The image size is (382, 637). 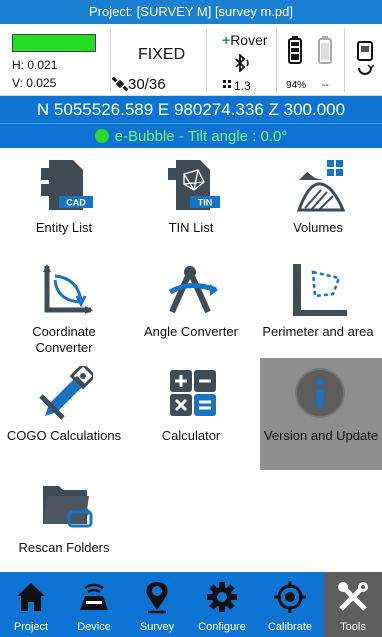 I want to click on e-bubble-status: e-Bubble - Tilt angle : 0.0°, so click(x=191, y=135).